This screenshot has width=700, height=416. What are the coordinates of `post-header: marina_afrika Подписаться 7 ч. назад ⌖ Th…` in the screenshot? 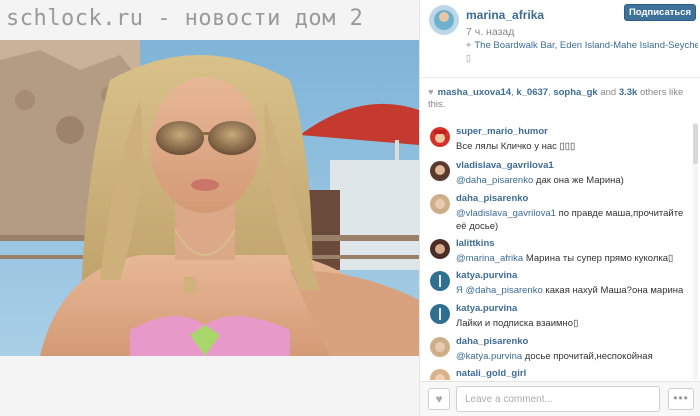 It's located at (560, 39).